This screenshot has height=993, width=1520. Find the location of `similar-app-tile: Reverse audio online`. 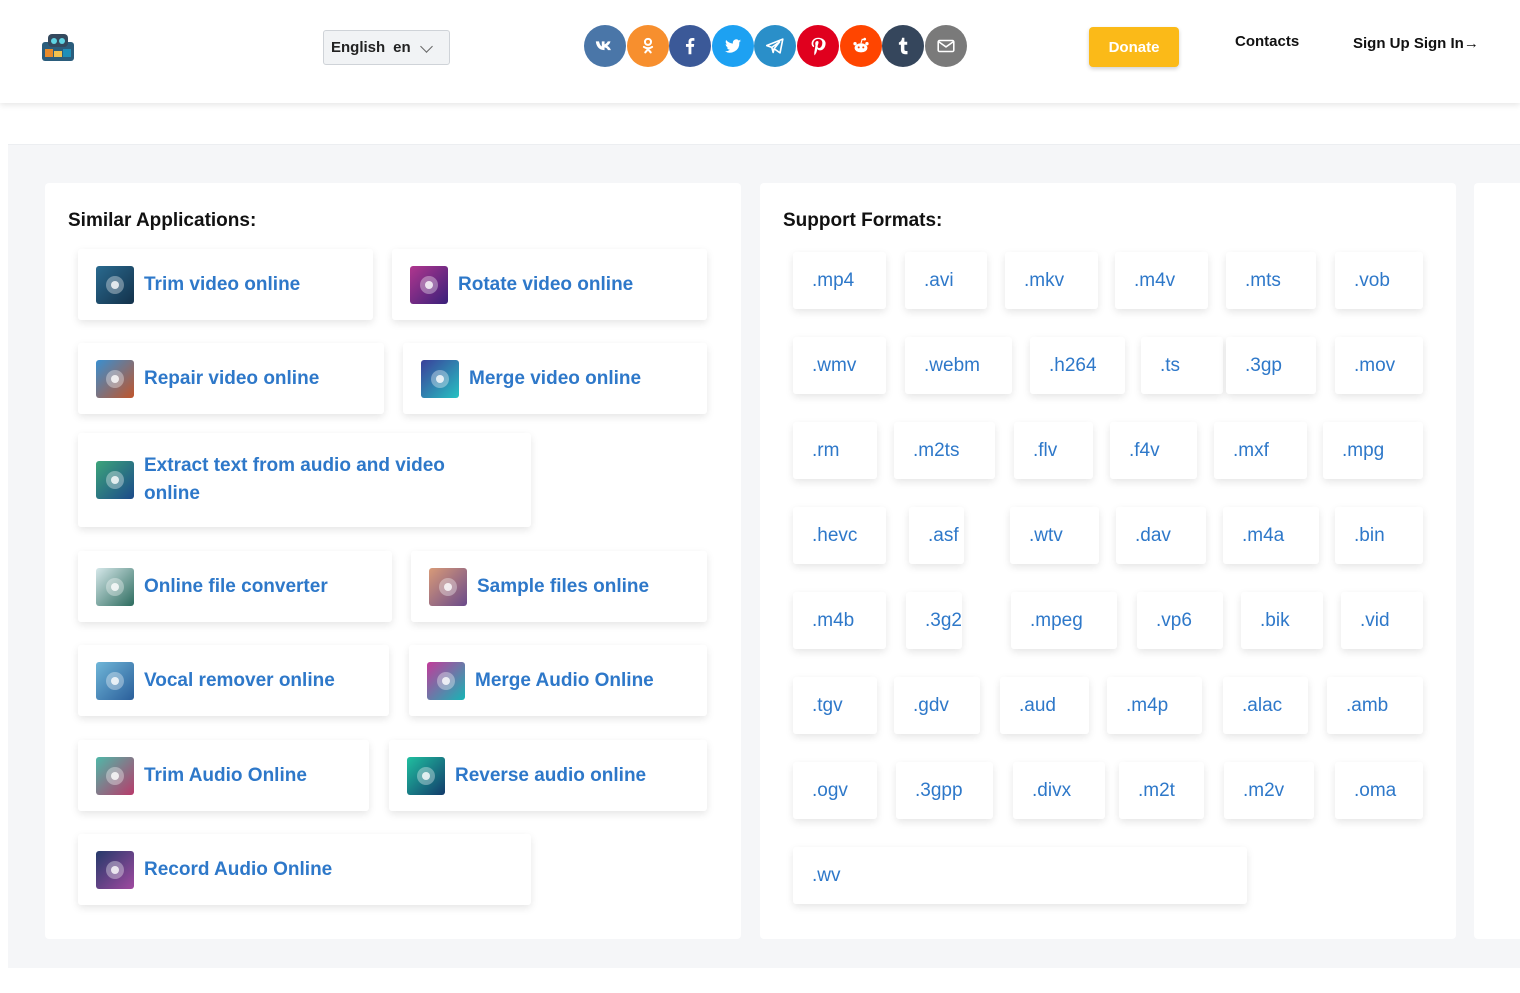

similar-app-tile: Reverse audio online is located at coordinates (548, 775).